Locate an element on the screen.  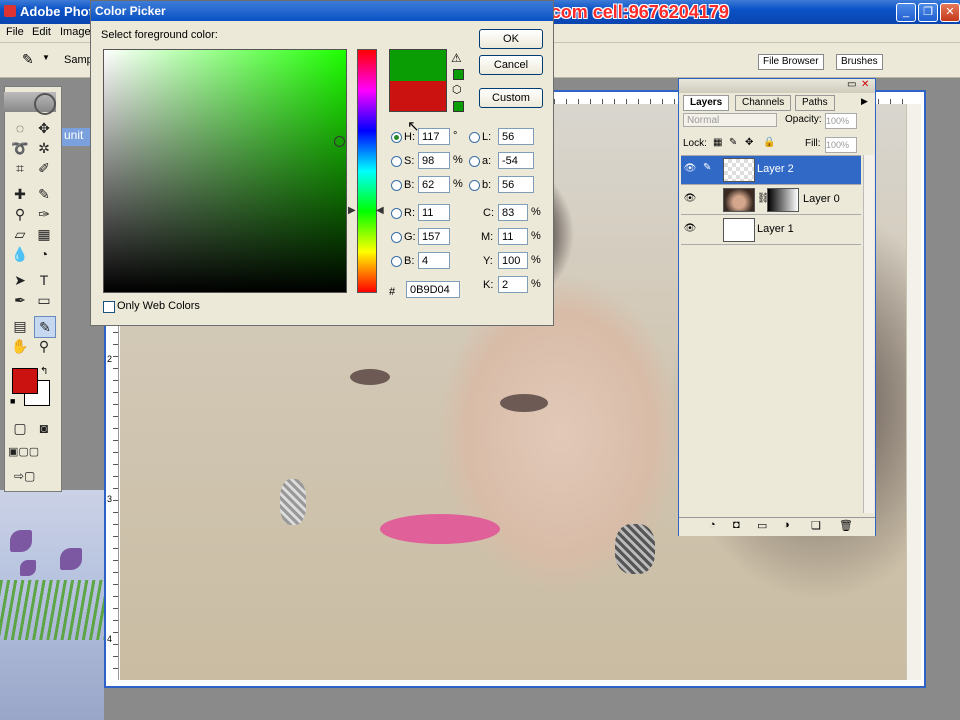
pen-icon: ✒ is located at coordinates (20, 300).